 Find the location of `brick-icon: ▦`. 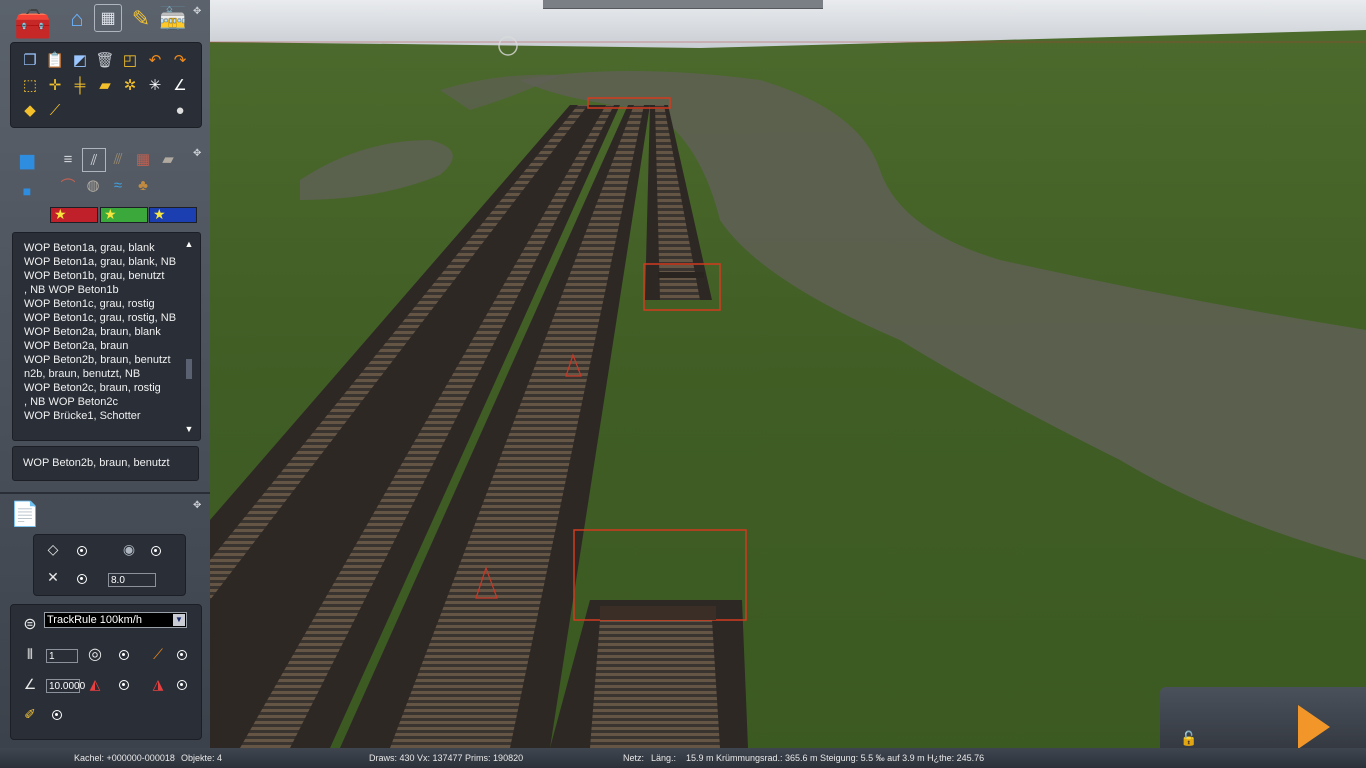

brick-icon: ▦ is located at coordinates (143, 159).